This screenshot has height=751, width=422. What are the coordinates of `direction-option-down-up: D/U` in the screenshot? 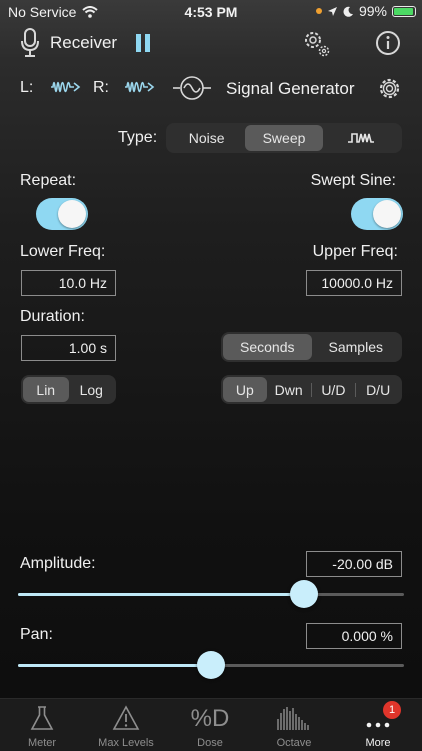 It's located at (378, 389).